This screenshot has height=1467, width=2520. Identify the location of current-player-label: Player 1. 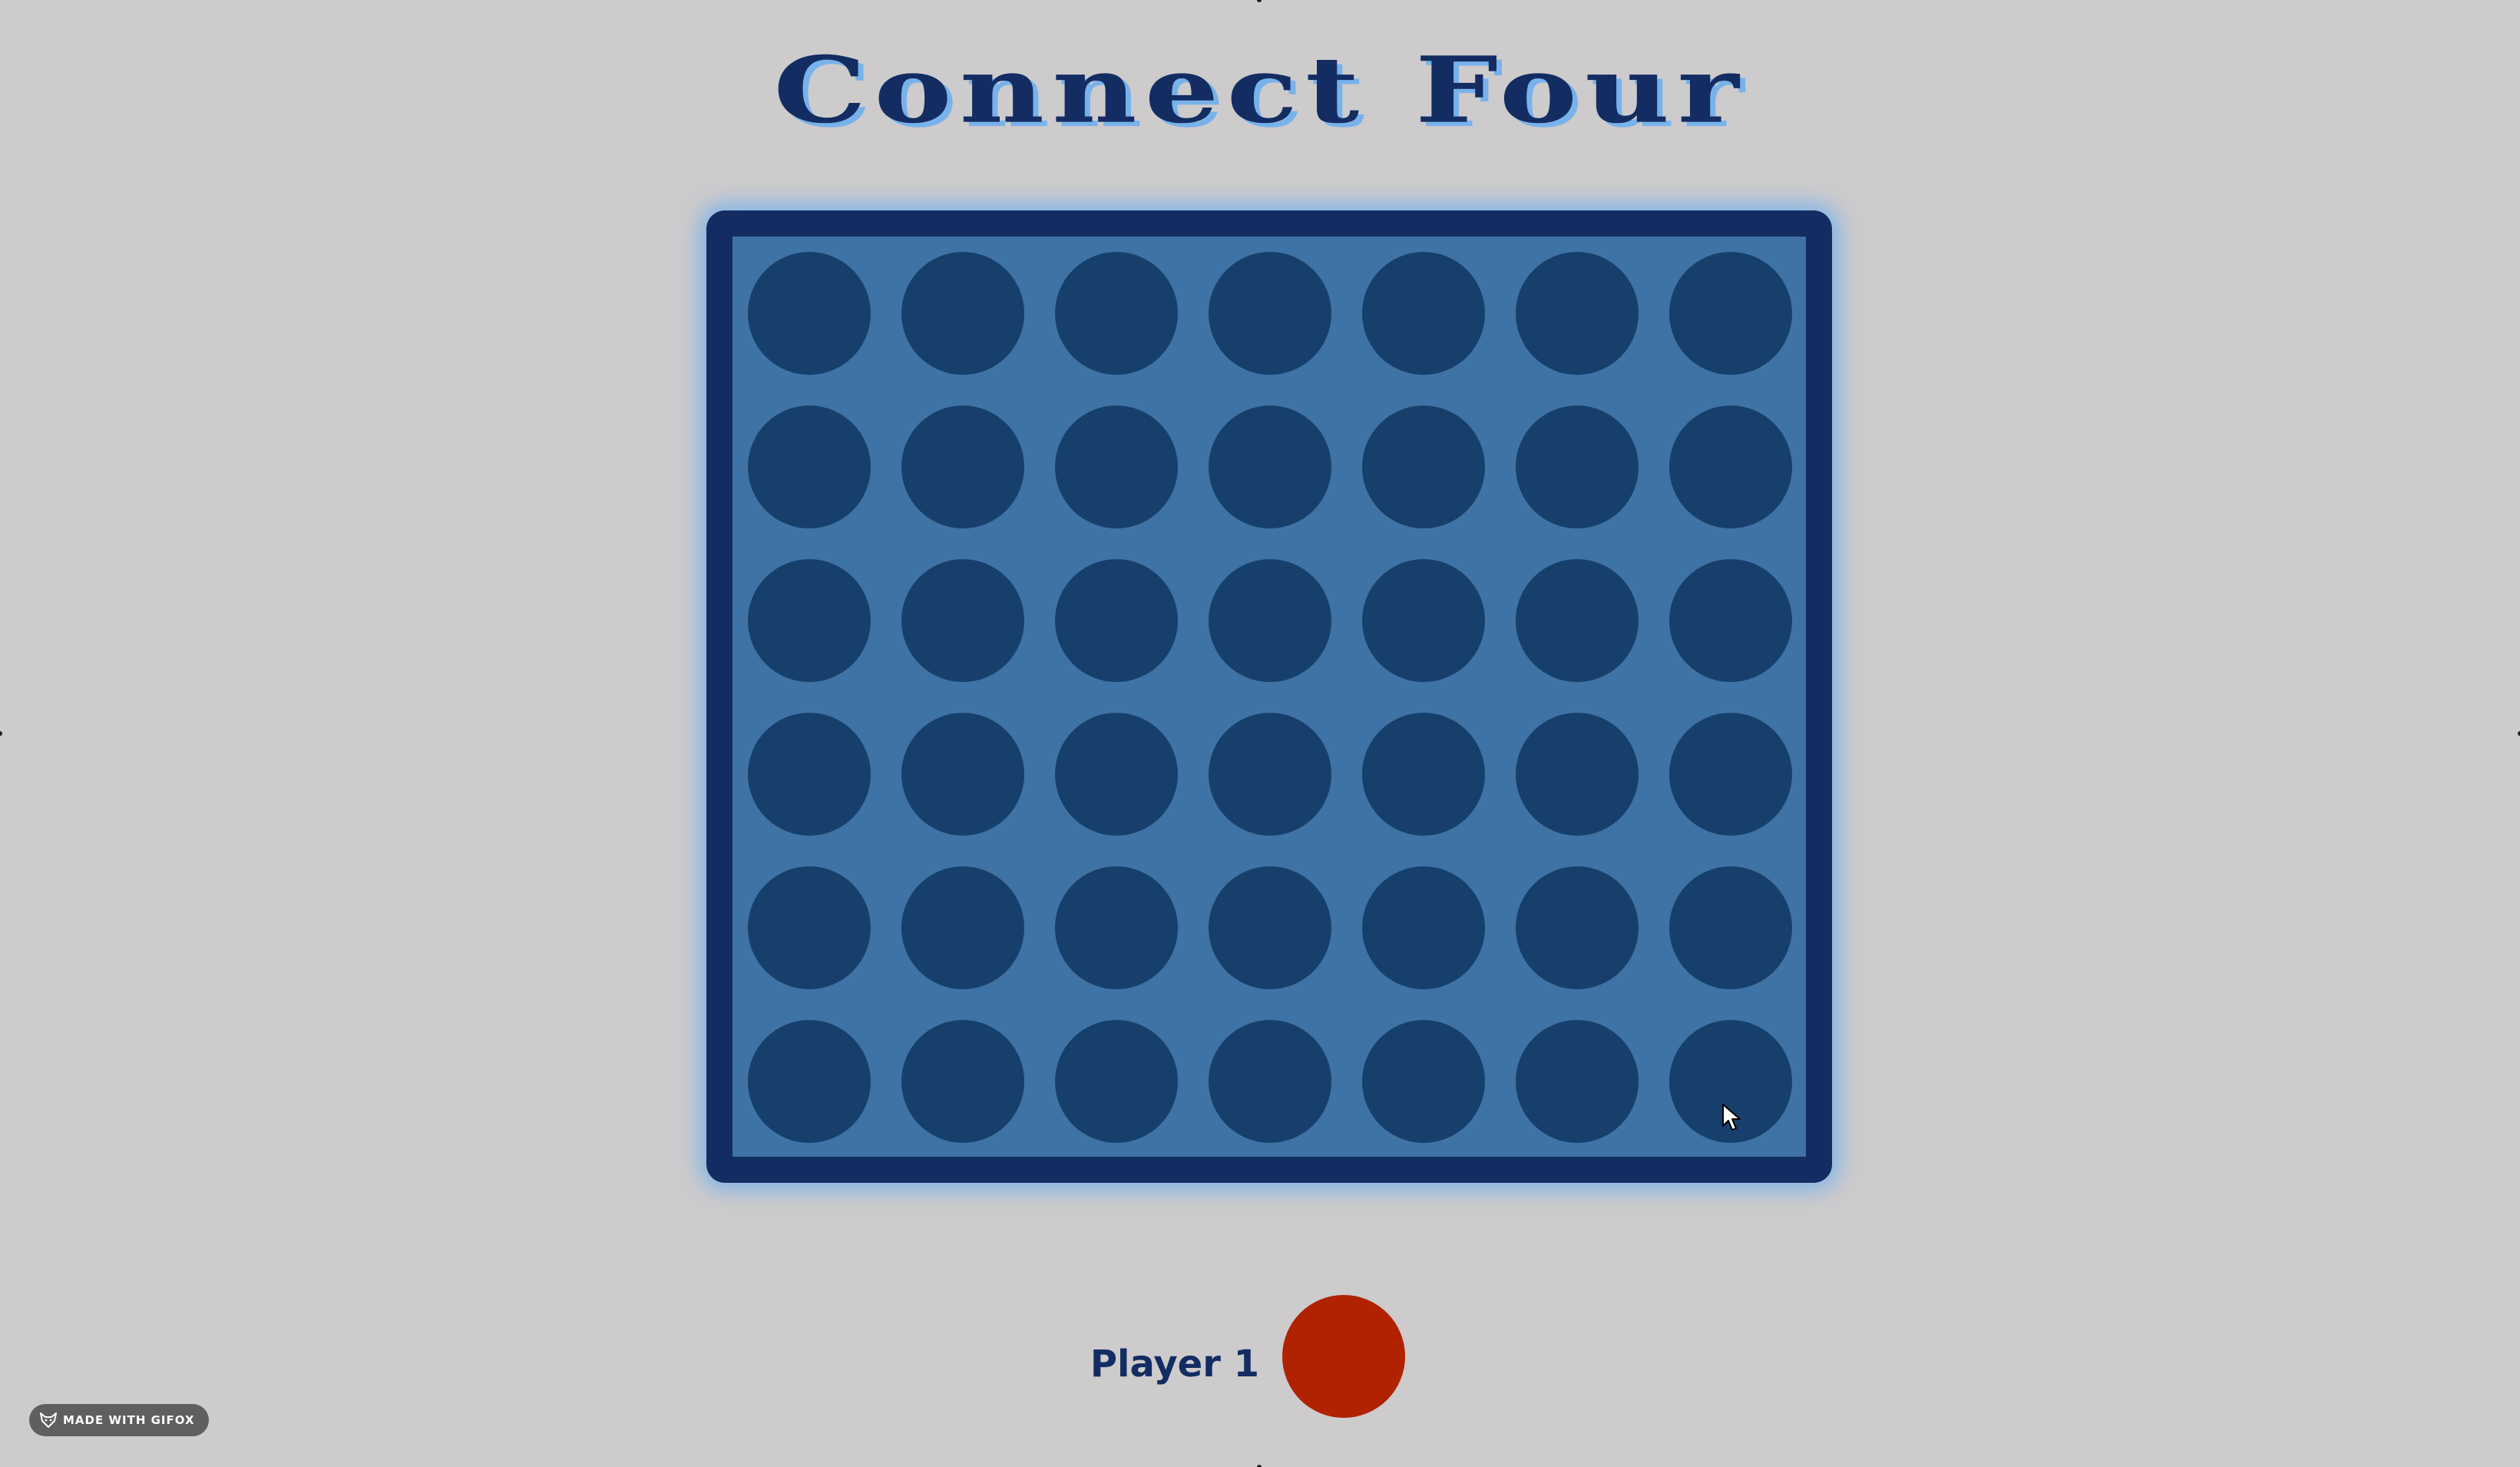
(1175, 1364).